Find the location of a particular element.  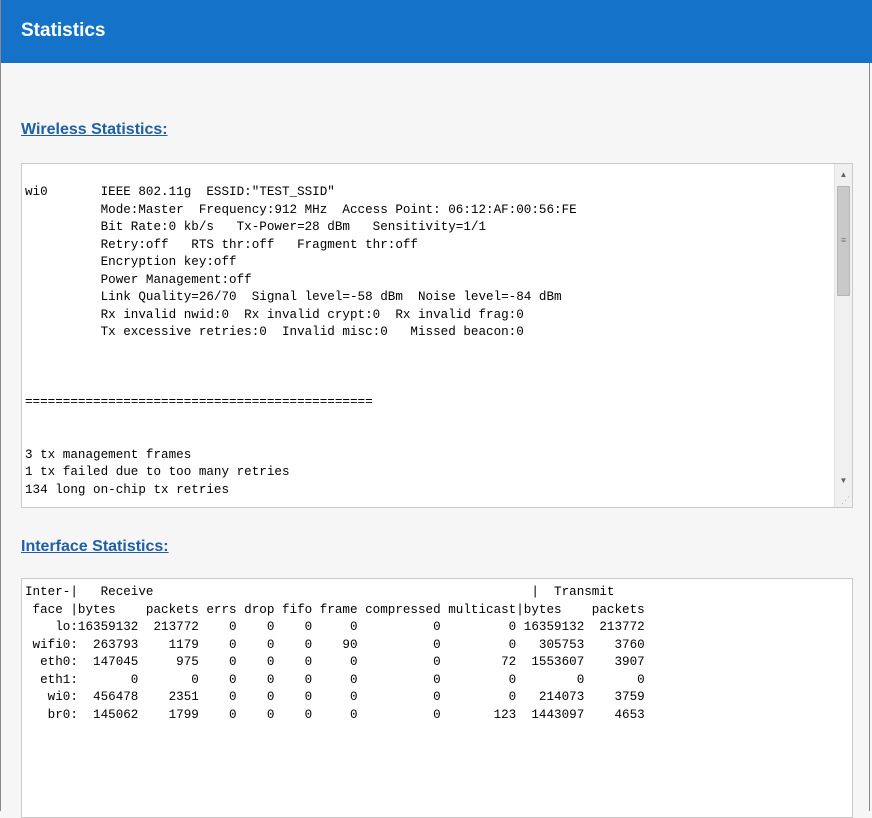

interface-statistics-heading: Interface Statistics: is located at coordinates (95, 546).